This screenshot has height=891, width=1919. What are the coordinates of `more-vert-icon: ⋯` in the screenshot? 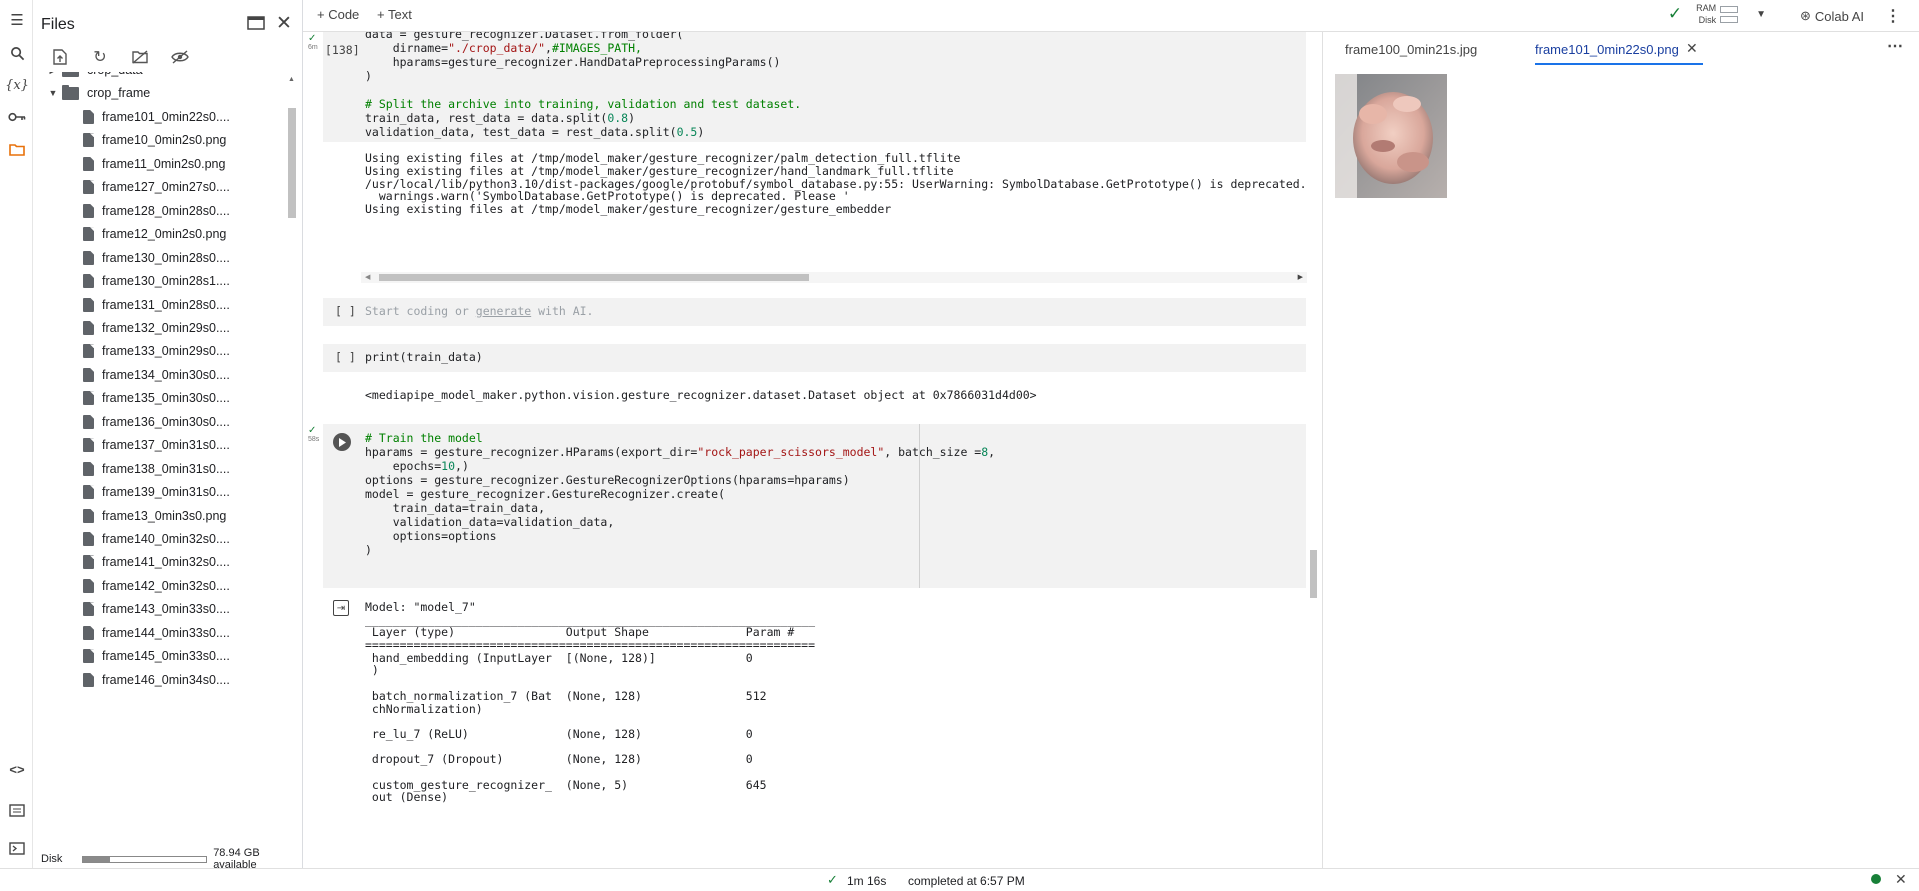 It's located at (1895, 46).